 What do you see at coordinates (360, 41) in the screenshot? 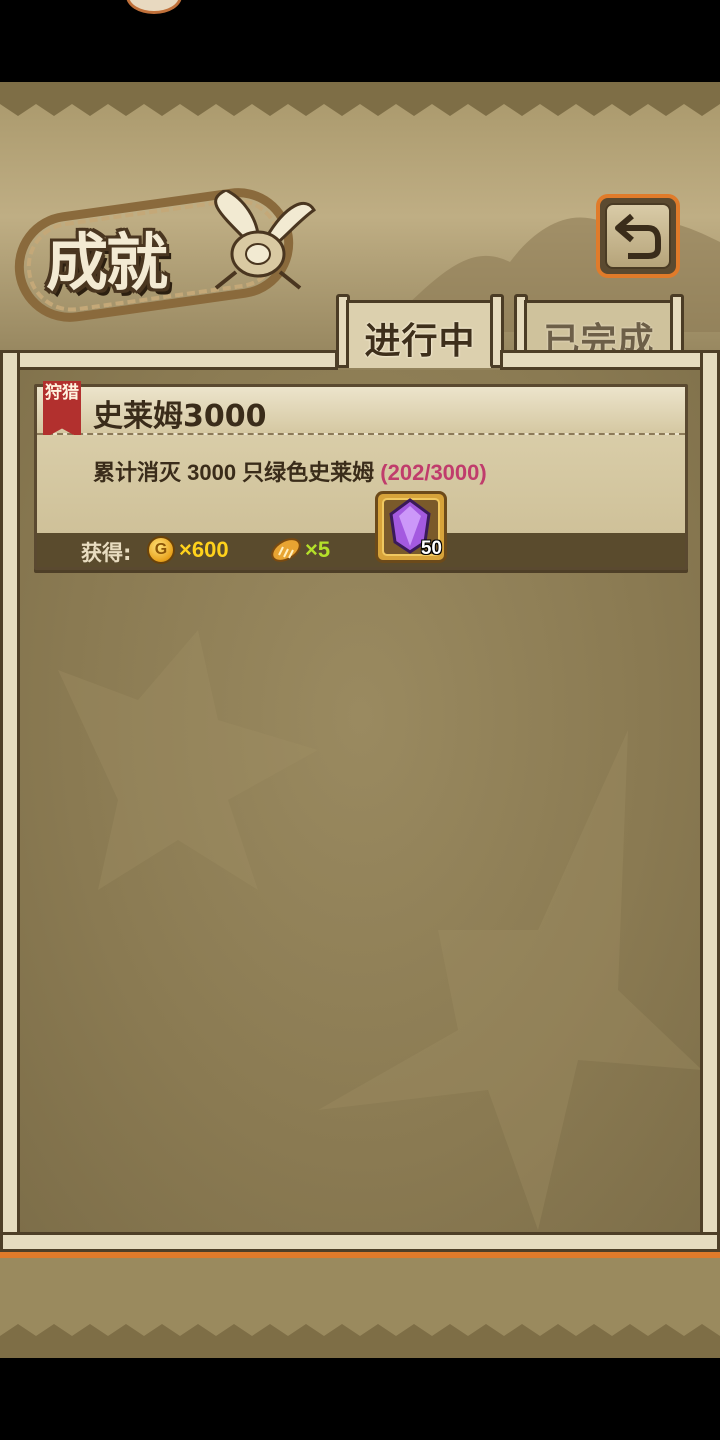
I see `system-status-bar` at bounding box center [360, 41].